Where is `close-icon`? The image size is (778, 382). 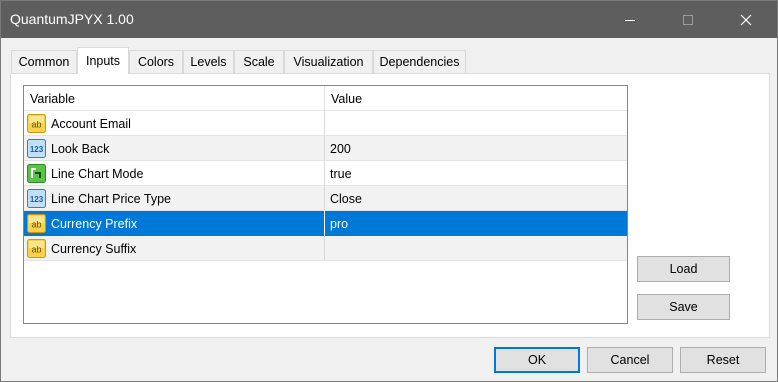
close-icon is located at coordinates (746, 19).